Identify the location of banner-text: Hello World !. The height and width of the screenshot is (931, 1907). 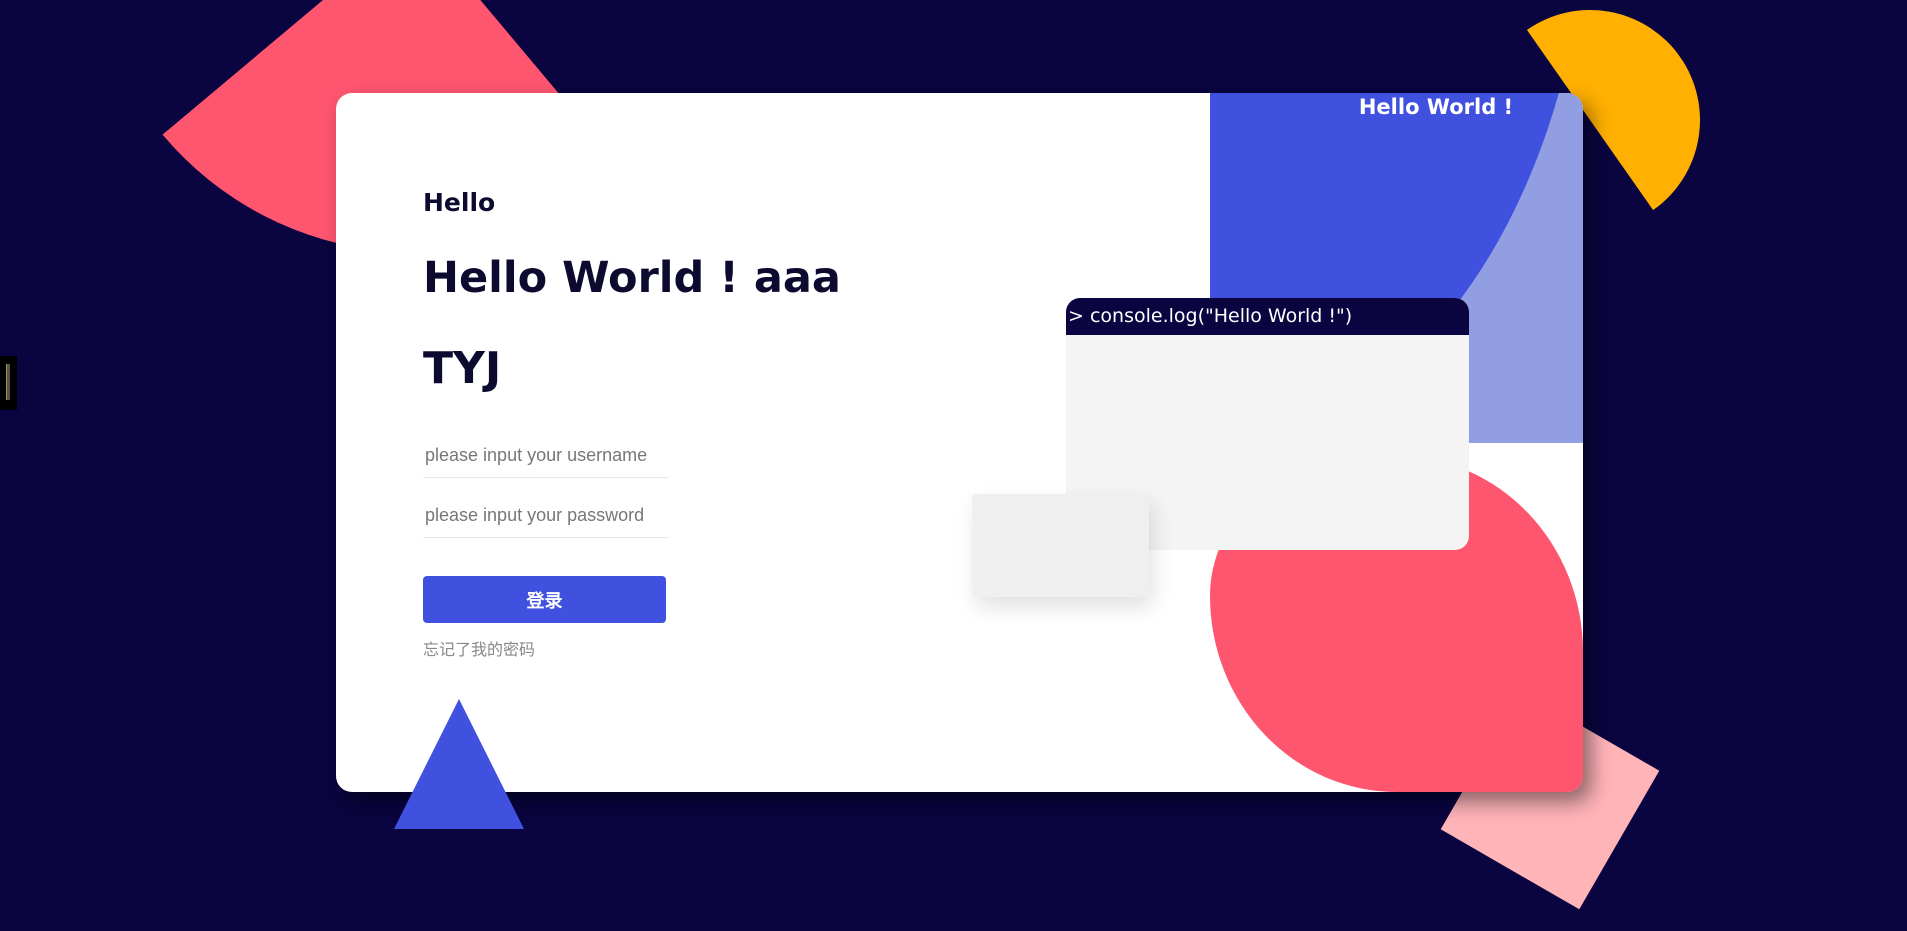
(1436, 107).